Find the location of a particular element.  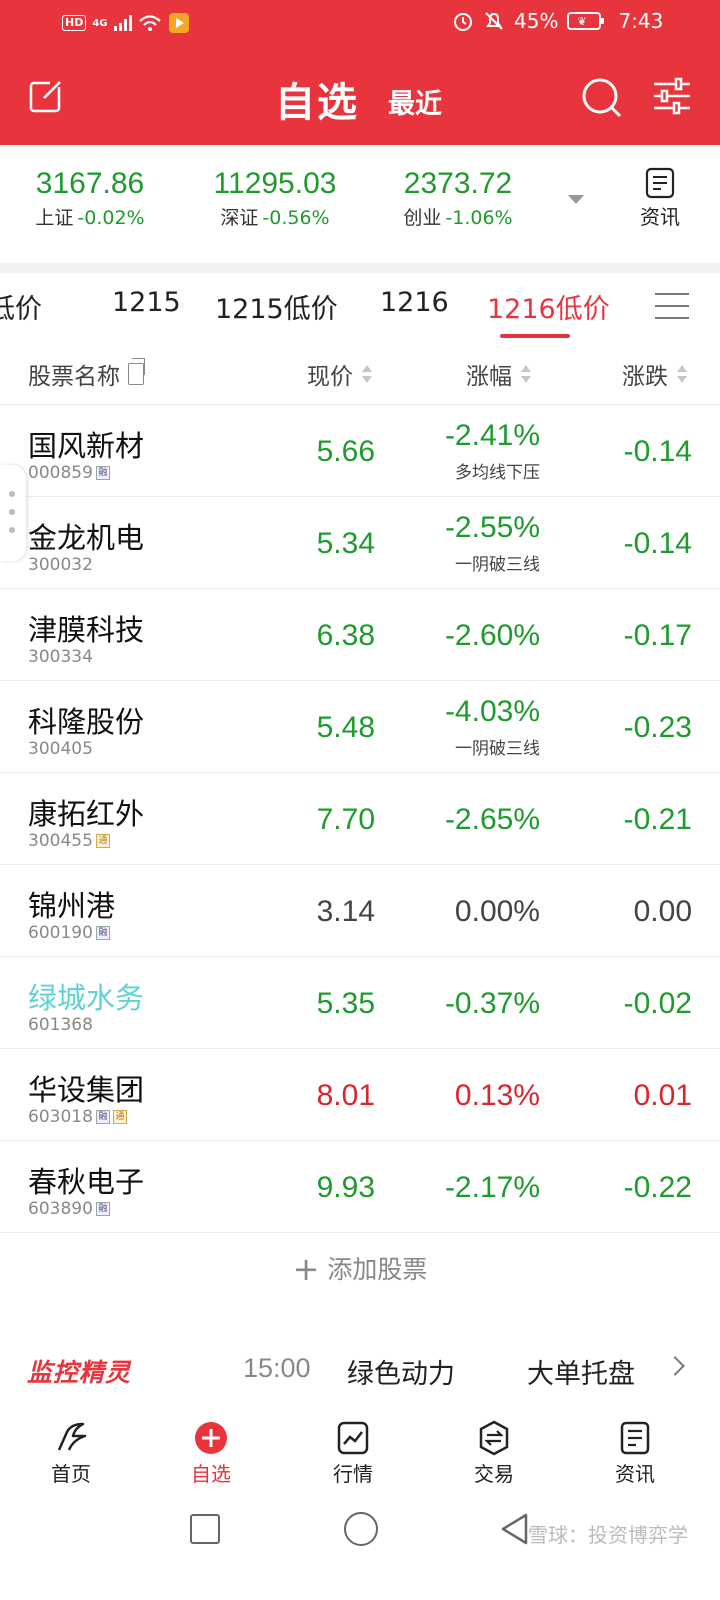

column-header-change: 涨跌 is located at coordinates (655, 374).